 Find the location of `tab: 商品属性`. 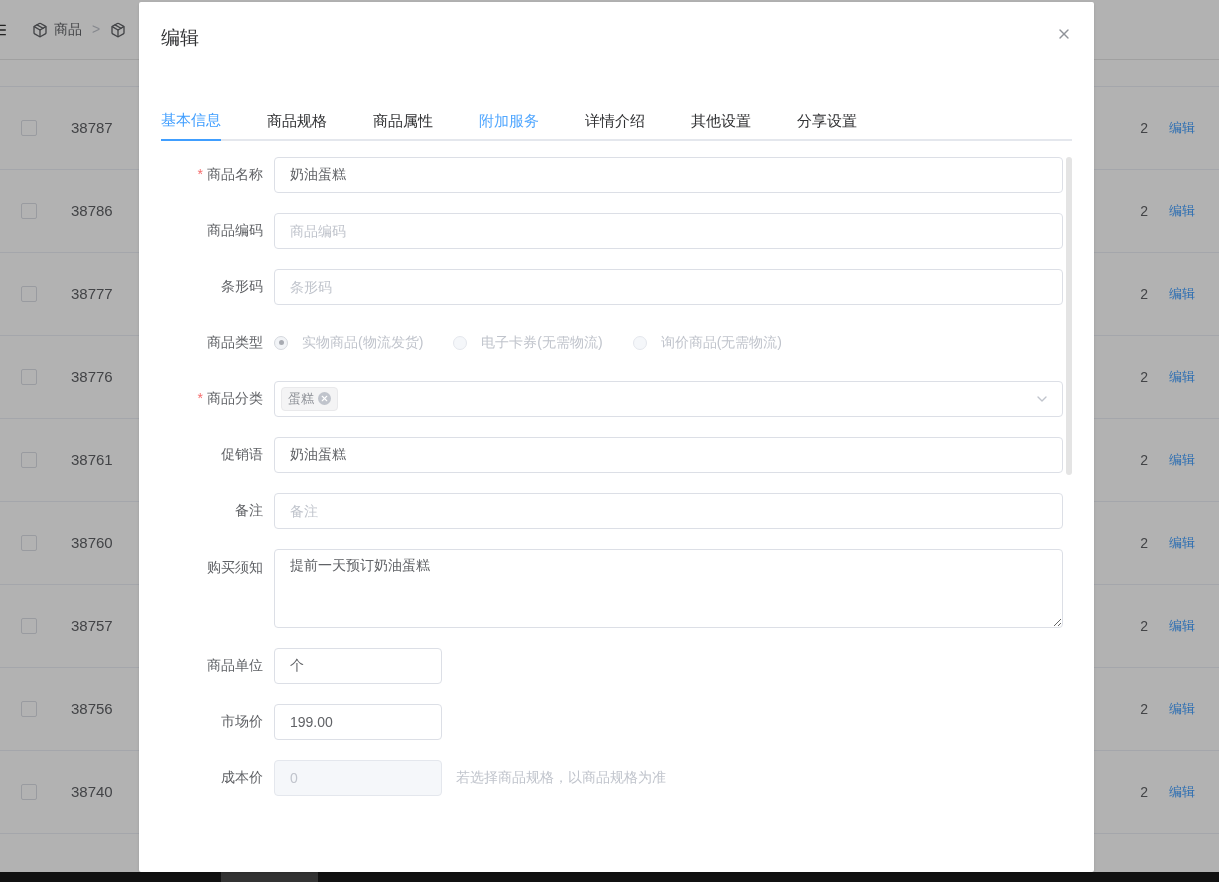

tab: 商品属性 is located at coordinates (403, 121).